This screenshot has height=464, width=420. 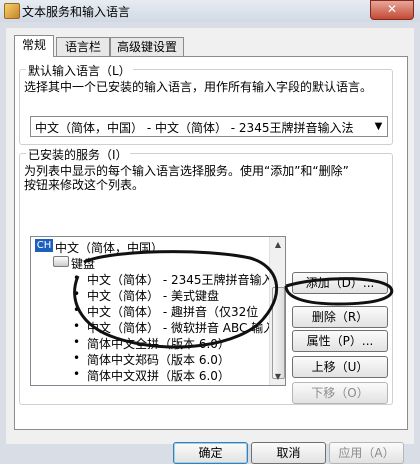 I want to click on tree-item-label: 中文（简体） - 趣拼音（仅32位, so click(x=173, y=312).